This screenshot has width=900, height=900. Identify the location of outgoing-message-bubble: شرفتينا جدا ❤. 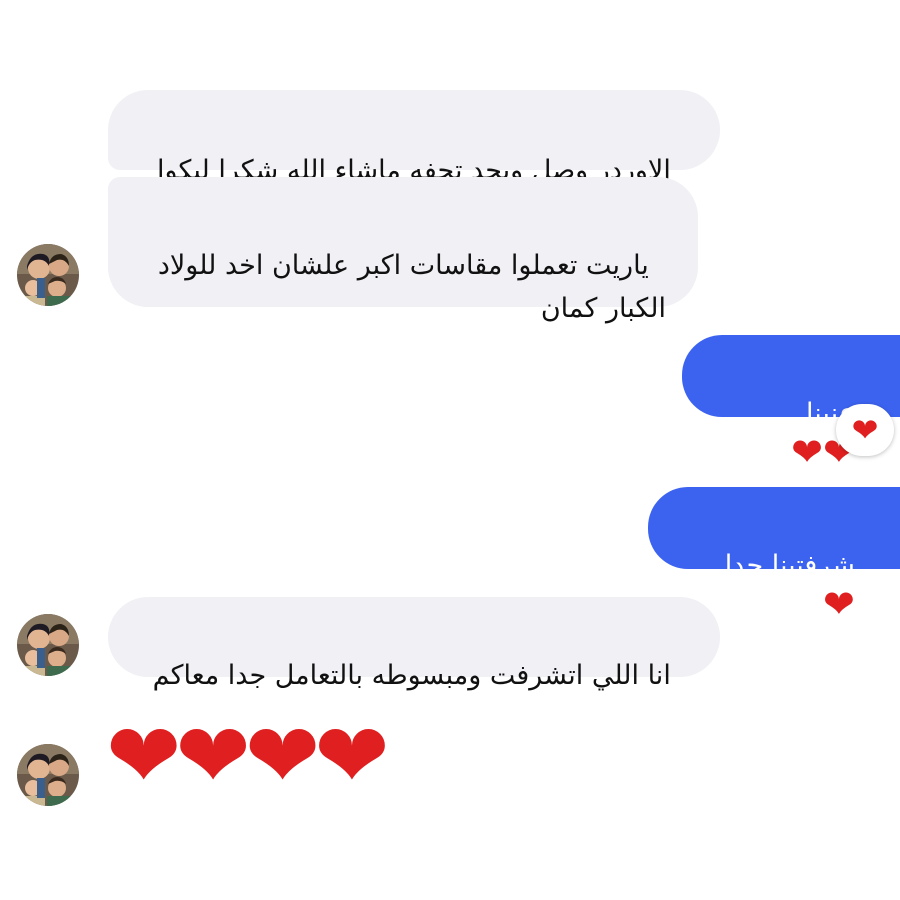
(774, 555).